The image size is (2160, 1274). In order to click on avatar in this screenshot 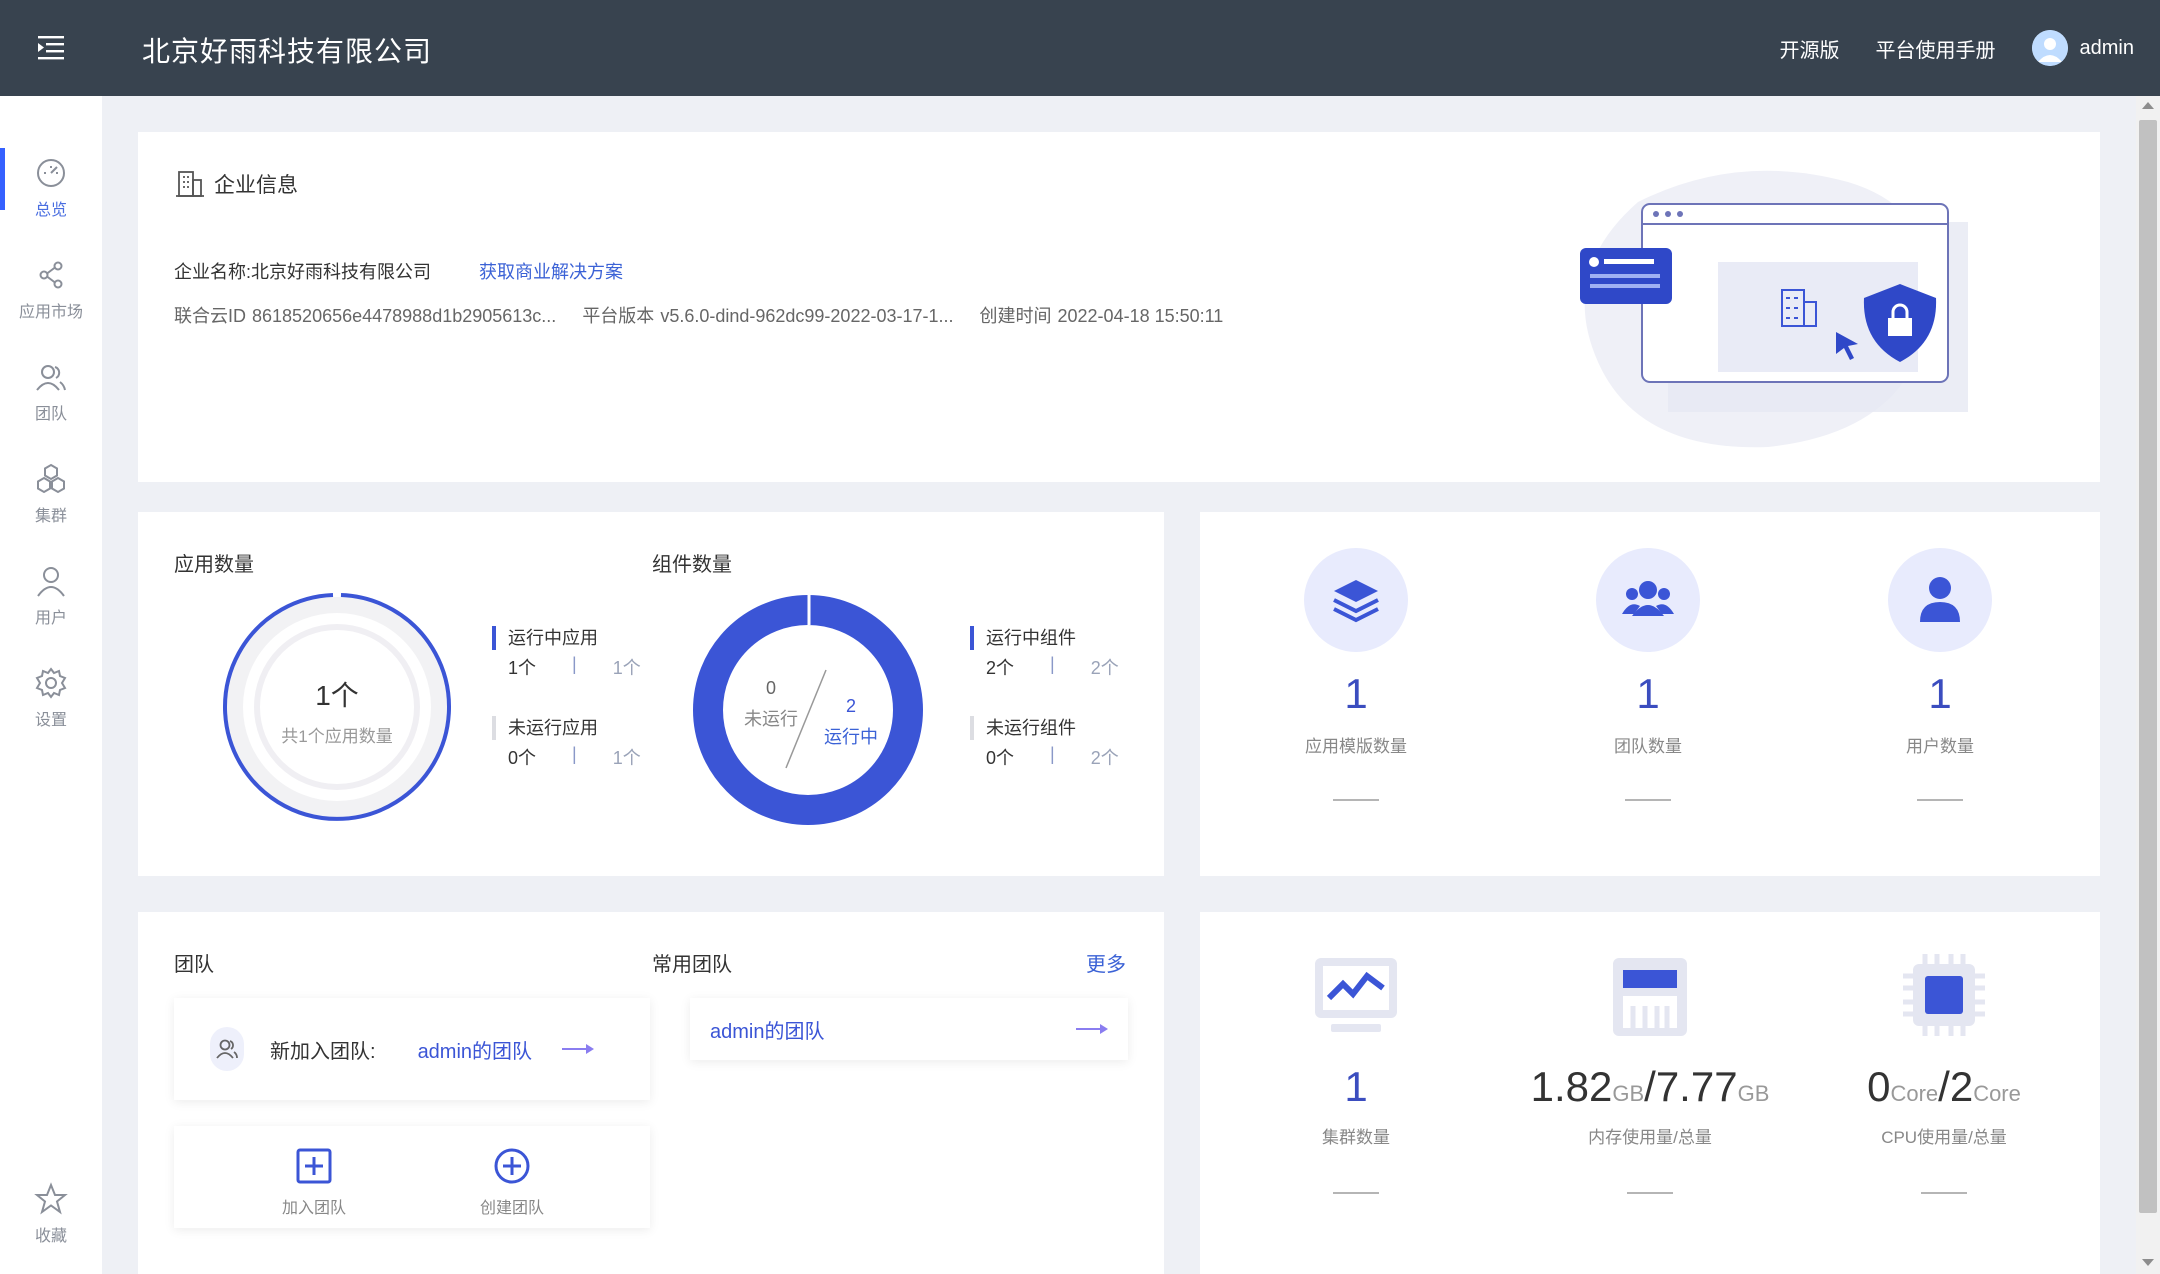, I will do `click(2049, 48)`.